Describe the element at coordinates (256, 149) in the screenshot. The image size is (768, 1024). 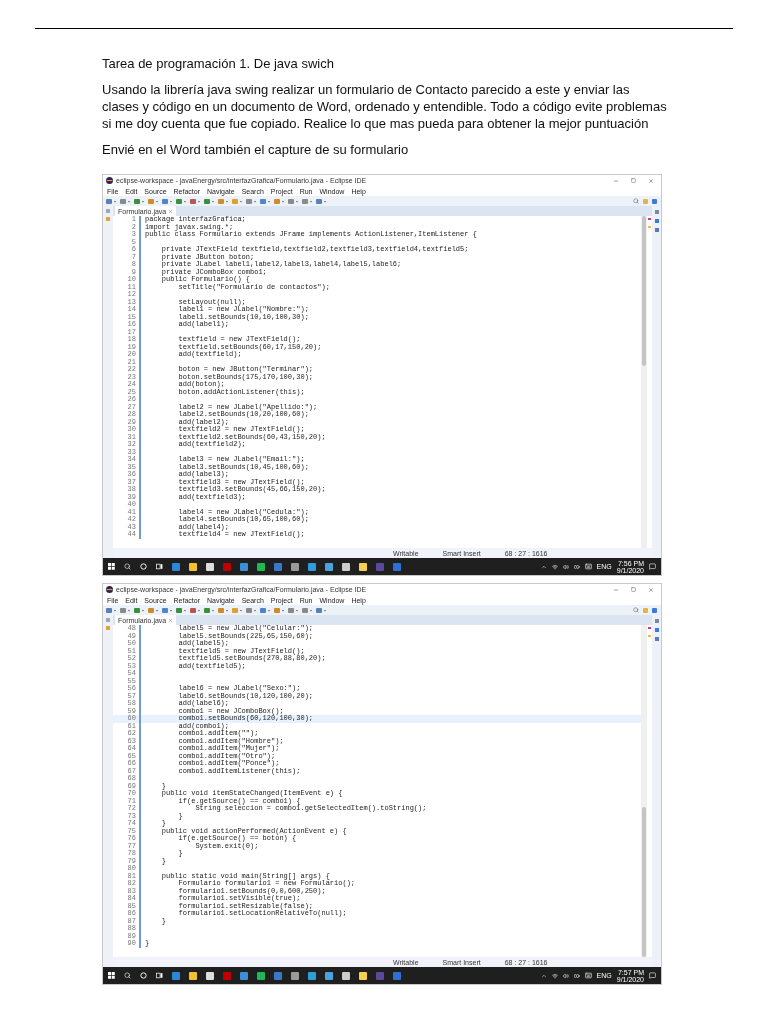
I see `paragraph: Envié en el Word también el capture de su formulario` at that location.